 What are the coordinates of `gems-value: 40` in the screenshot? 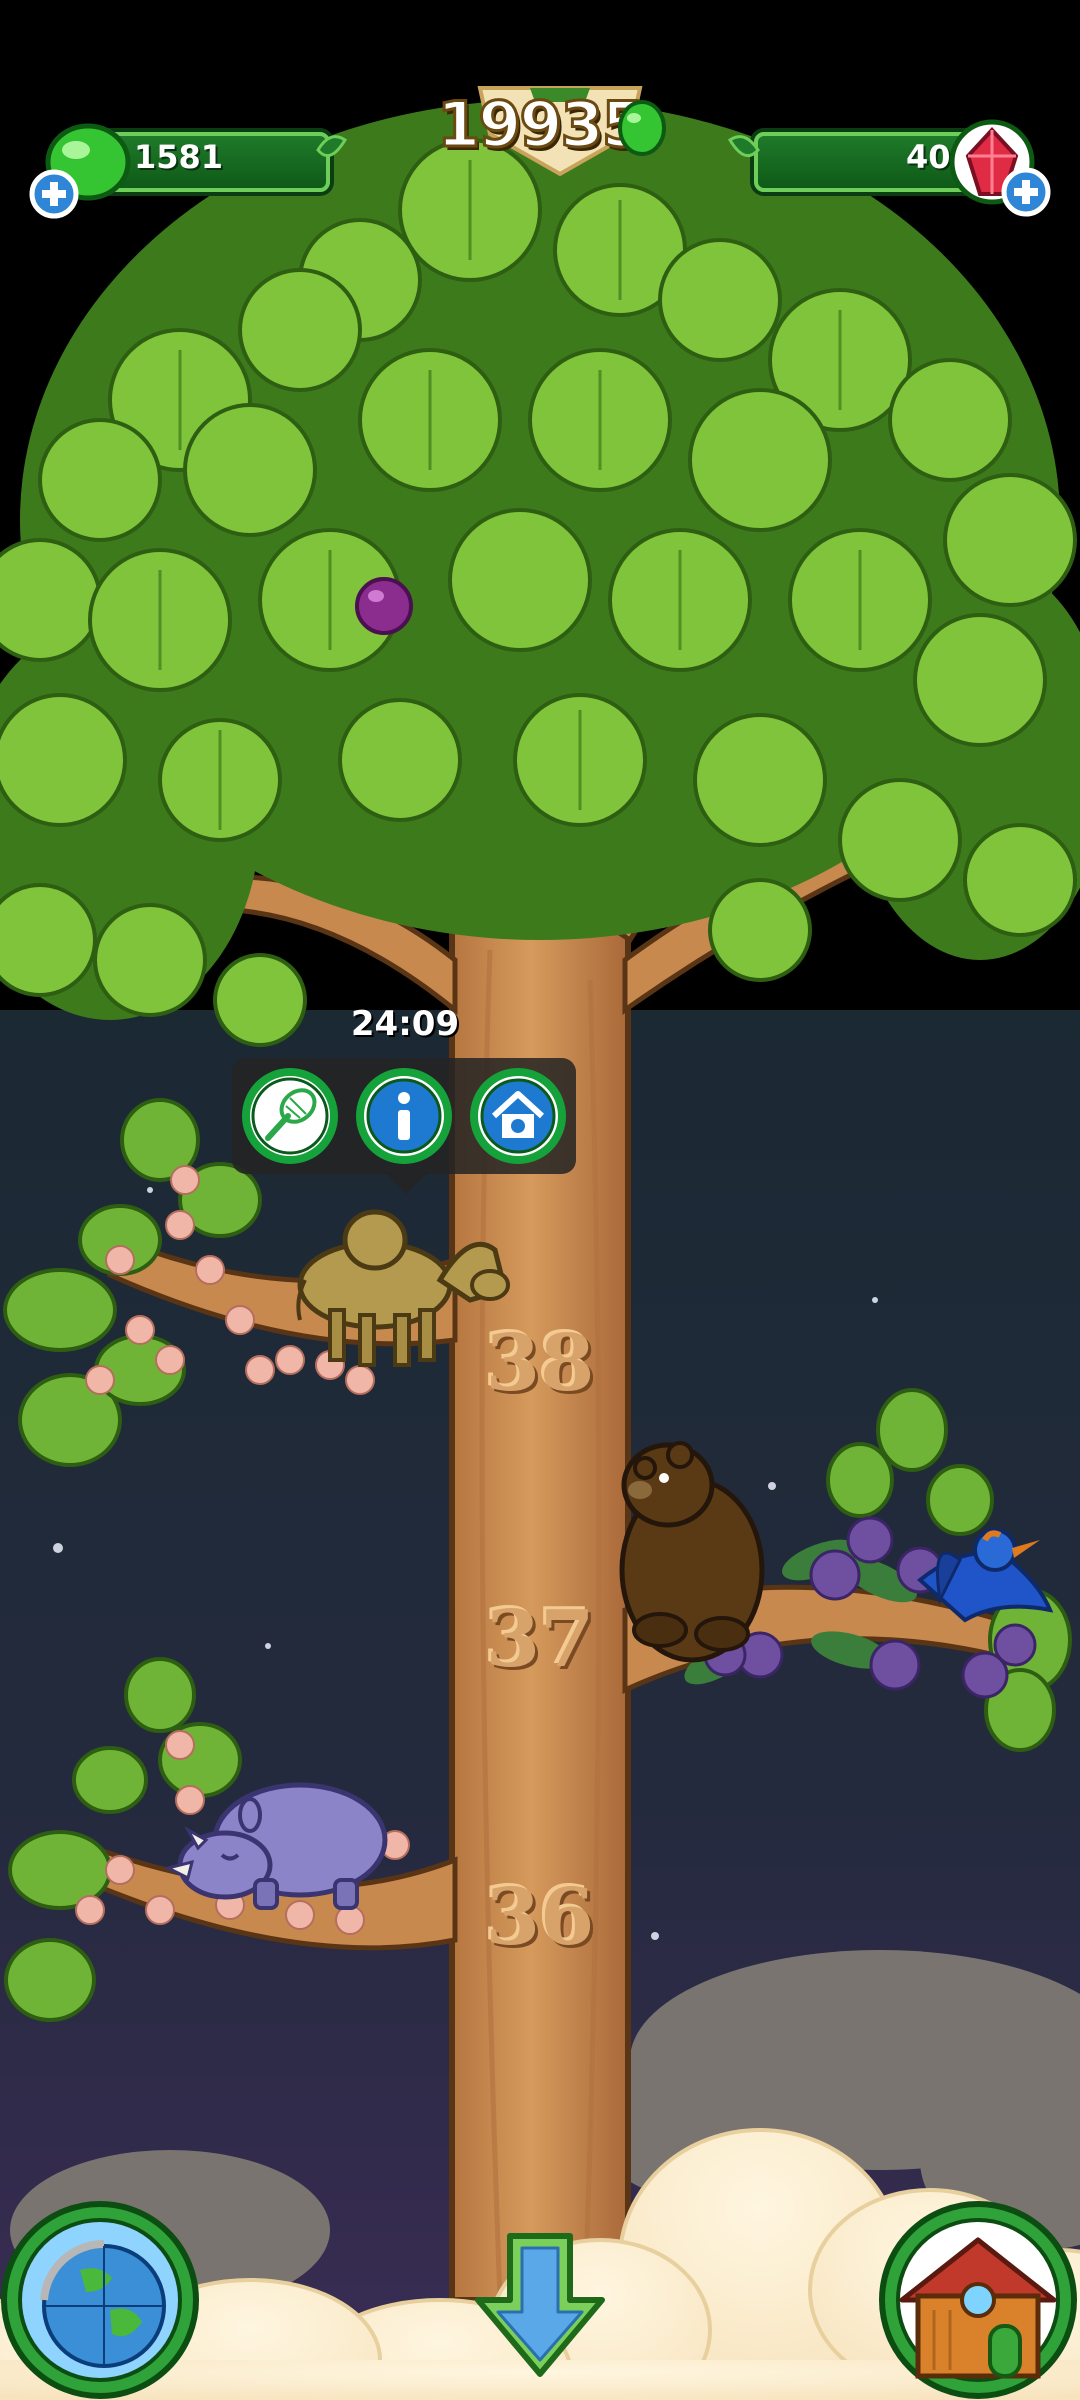 It's located at (928, 157).